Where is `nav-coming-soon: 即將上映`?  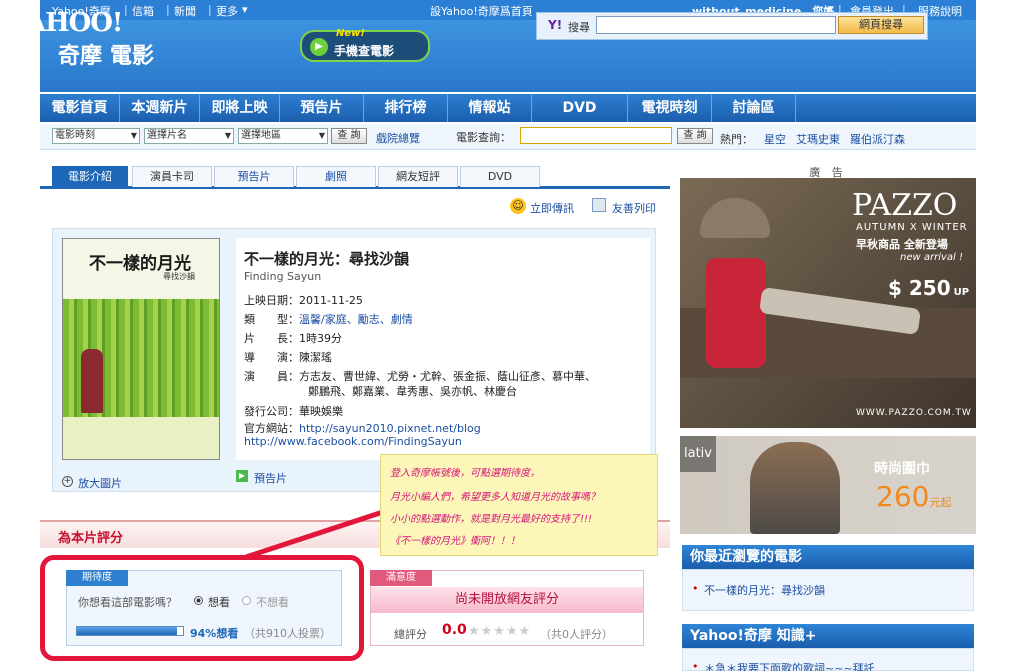 nav-coming-soon: 即將上映 is located at coordinates (240, 108).